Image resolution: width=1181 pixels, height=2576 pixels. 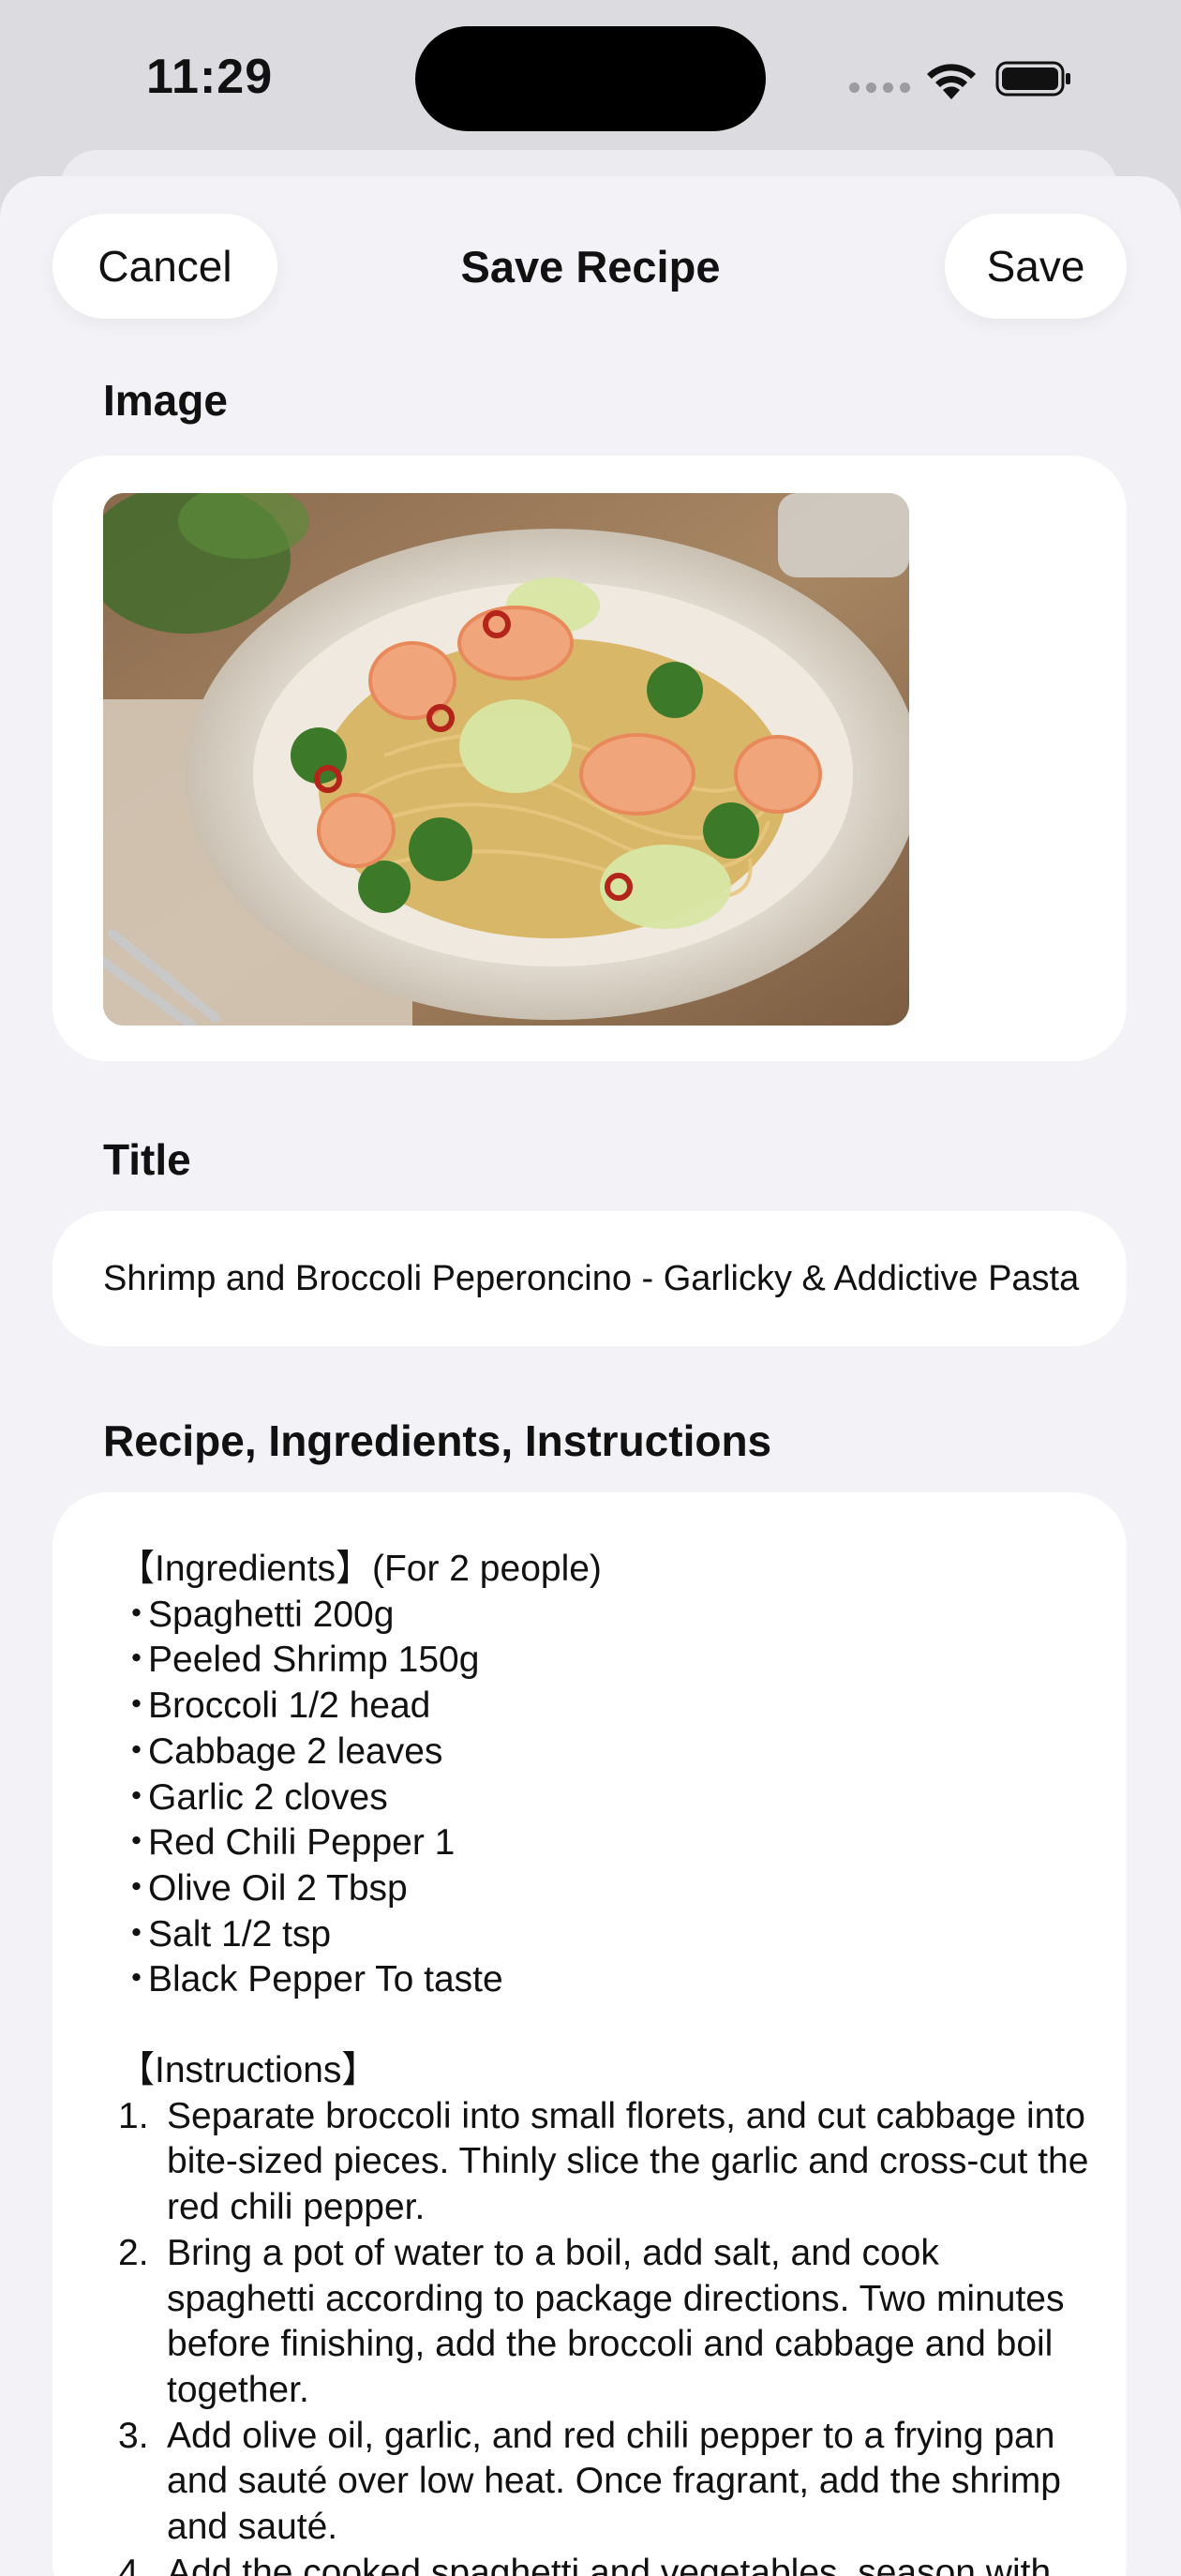 What do you see at coordinates (603, 1935) in the screenshot?
I see `ingredient-item: ・ Salt 1/2 tsp` at bounding box center [603, 1935].